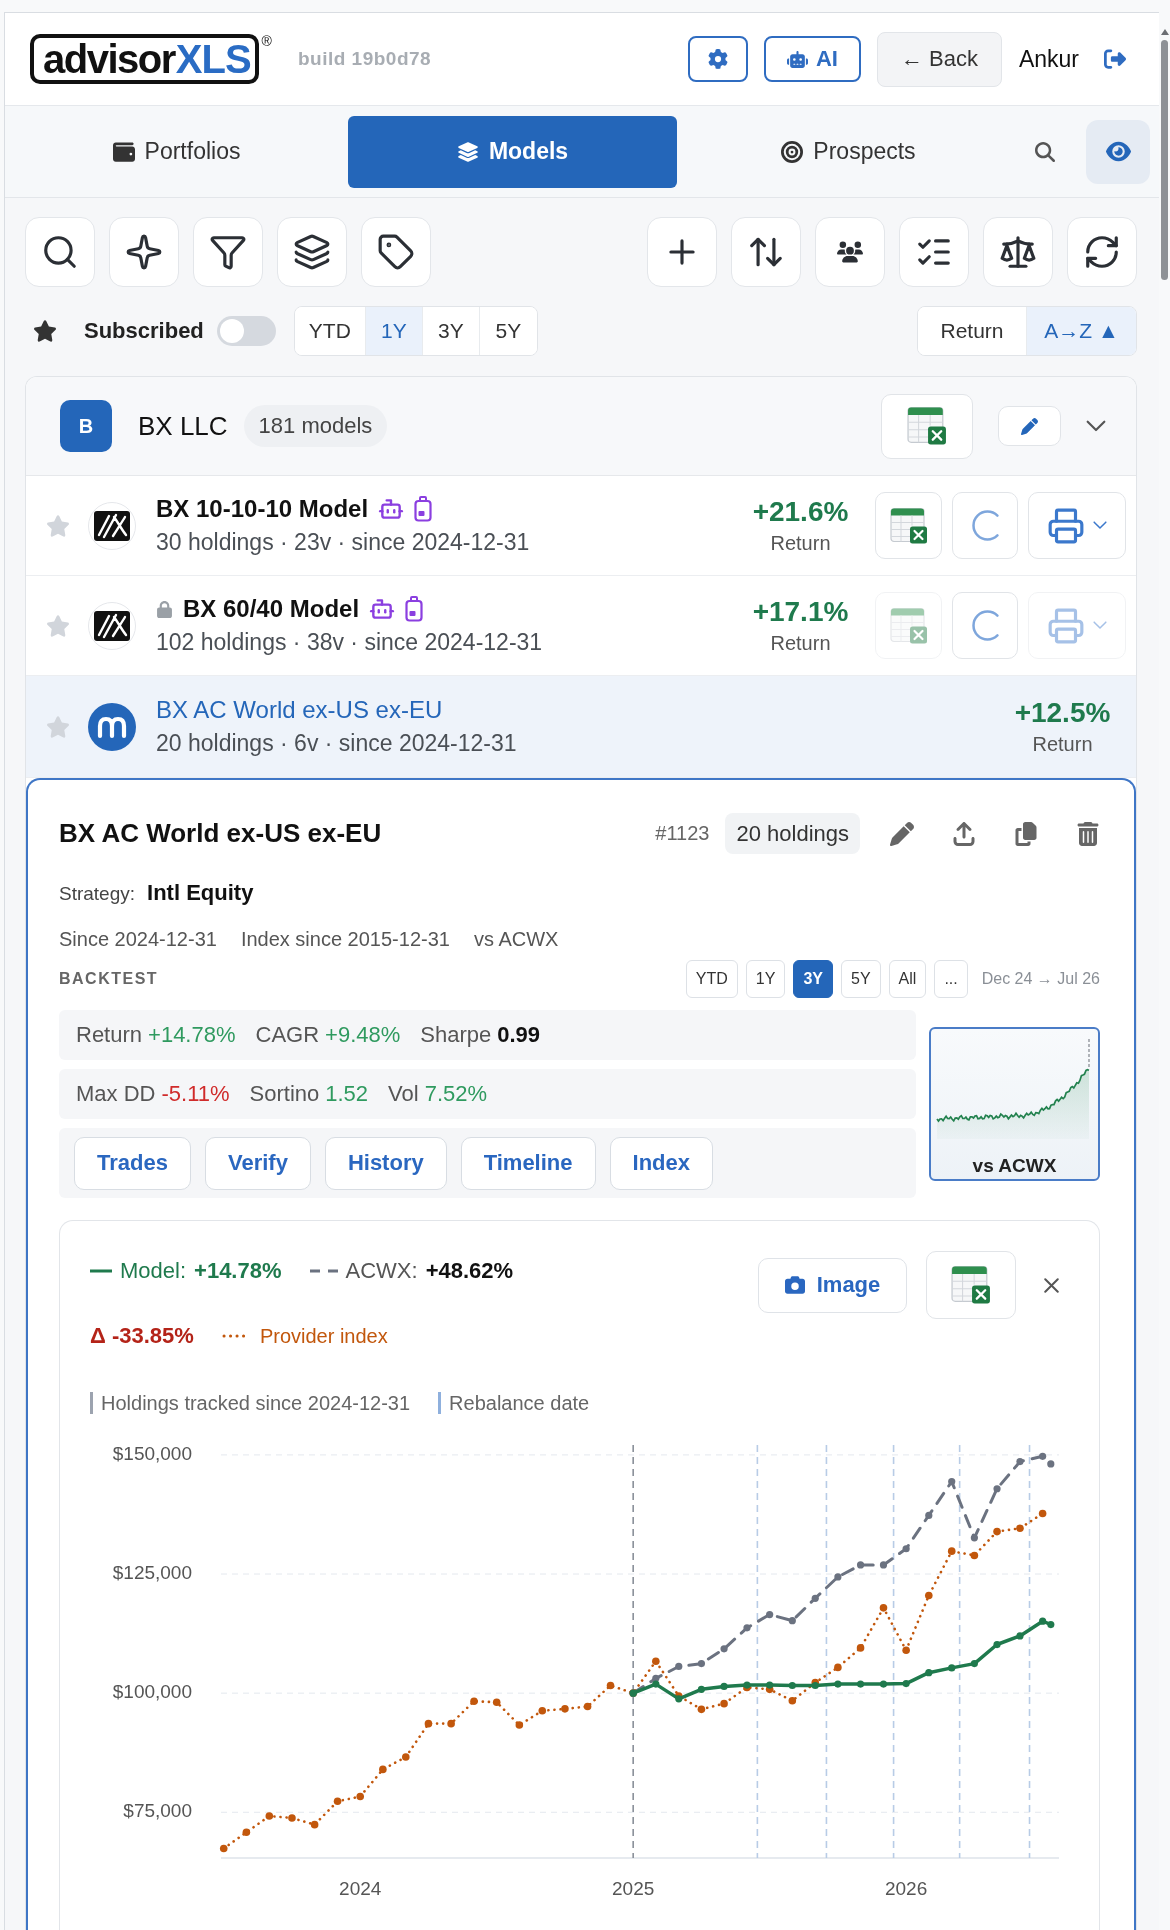  Describe the element at coordinates (349, 642) in the screenshot. I see `model-meta: 102 holdings · 38v · since 2024-12-31` at that location.